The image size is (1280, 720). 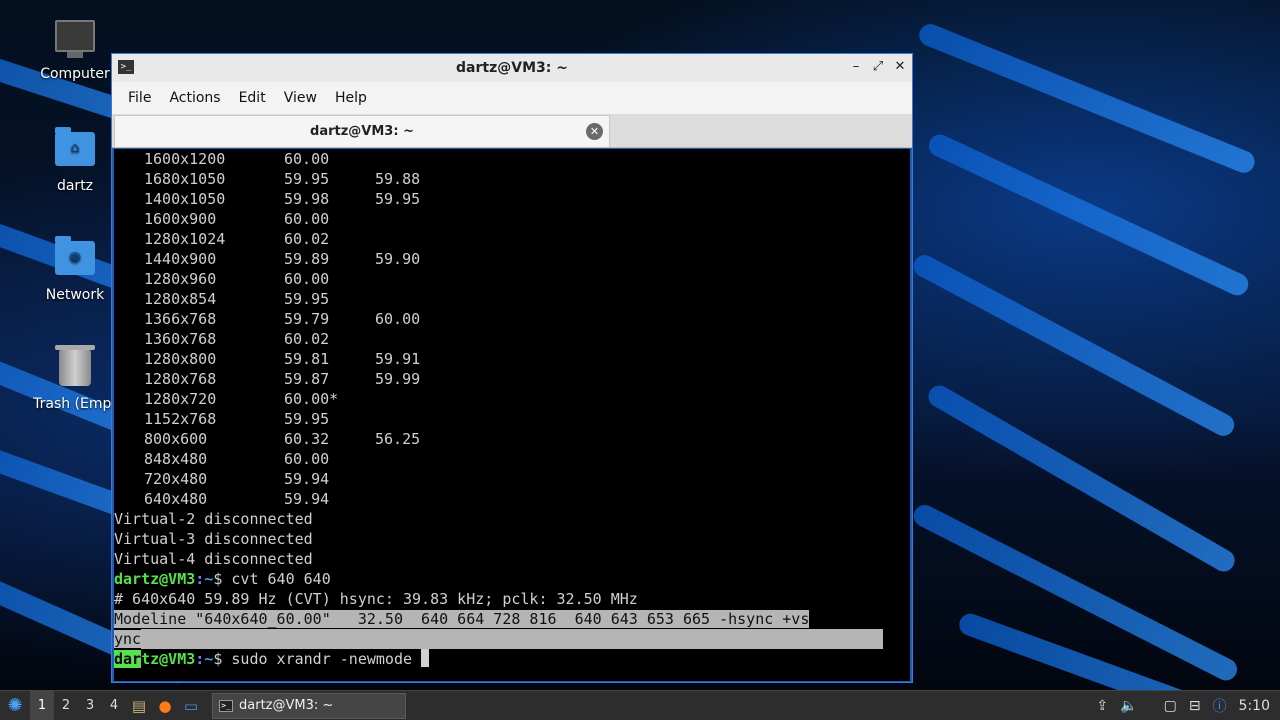 What do you see at coordinates (1128, 706) in the screenshot?
I see `volume-icon: 🔈` at bounding box center [1128, 706].